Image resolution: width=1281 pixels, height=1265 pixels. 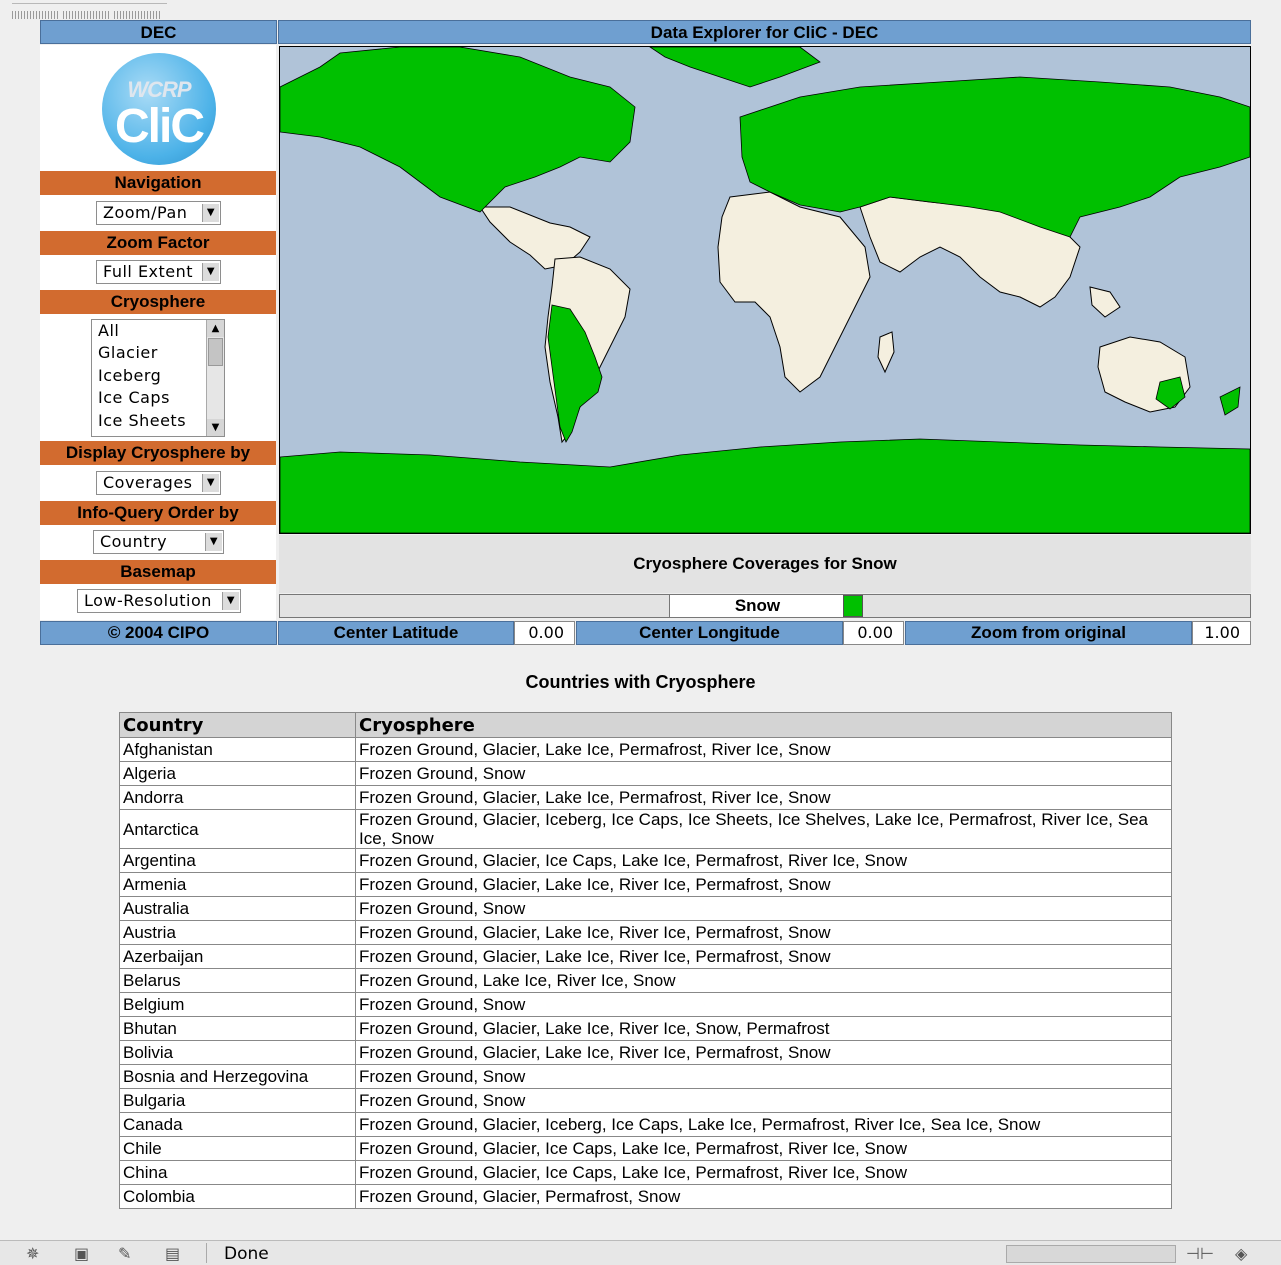 I want to click on legend-label: Snow, so click(x=757, y=606).